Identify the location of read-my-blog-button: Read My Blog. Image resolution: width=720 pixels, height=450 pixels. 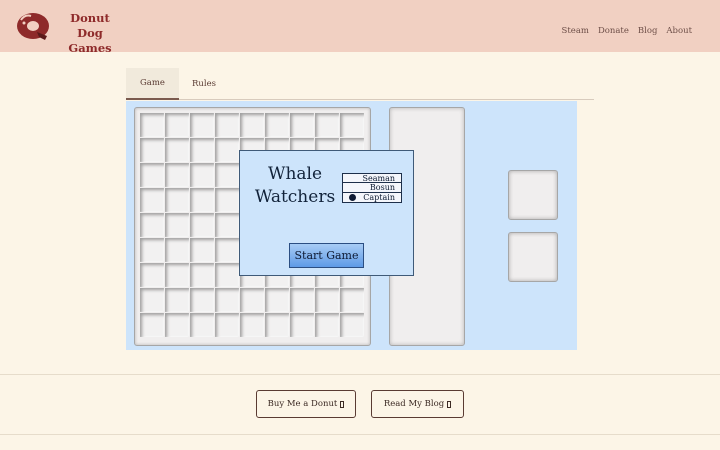
(417, 404).